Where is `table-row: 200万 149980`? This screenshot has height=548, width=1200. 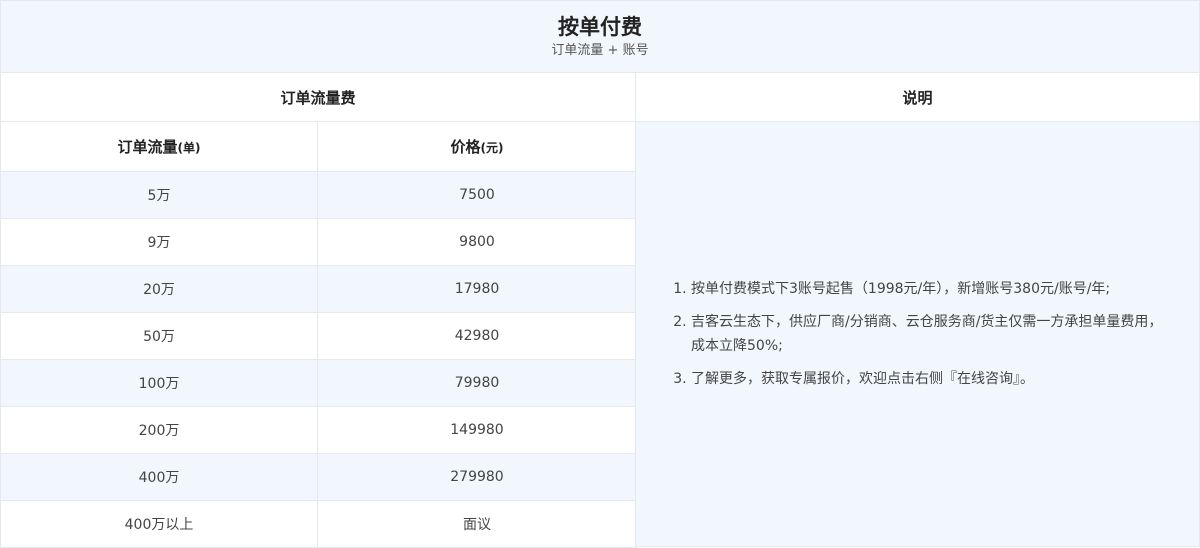
table-row: 200万 149980 is located at coordinates (318, 430).